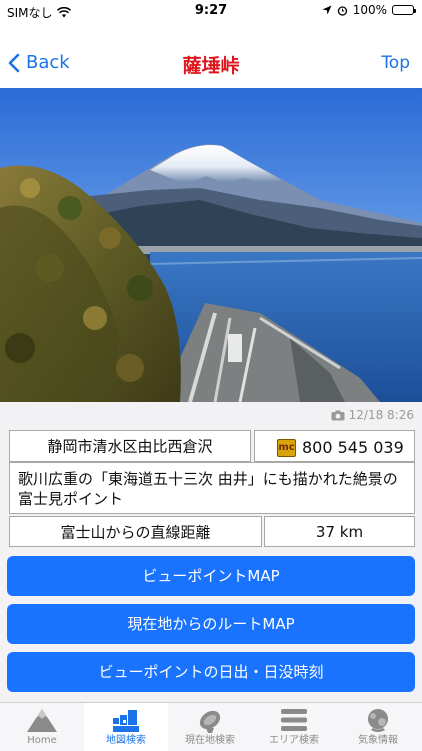 This screenshot has height=751, width=422. I want to click on tab-home: Home, so click(42, 727).